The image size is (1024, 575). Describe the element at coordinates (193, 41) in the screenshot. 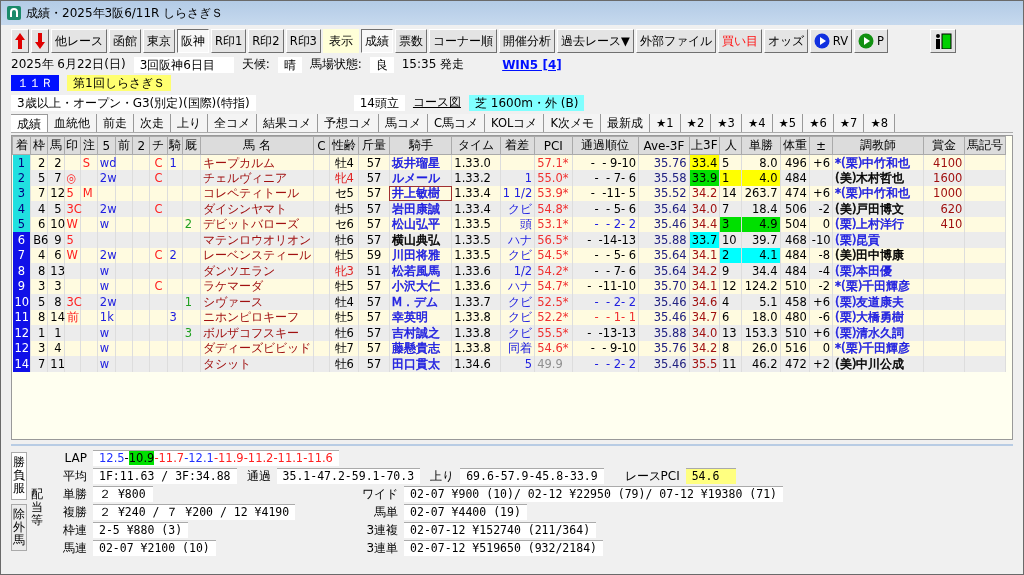

I see `toolbar-button: 阪神` at that location.